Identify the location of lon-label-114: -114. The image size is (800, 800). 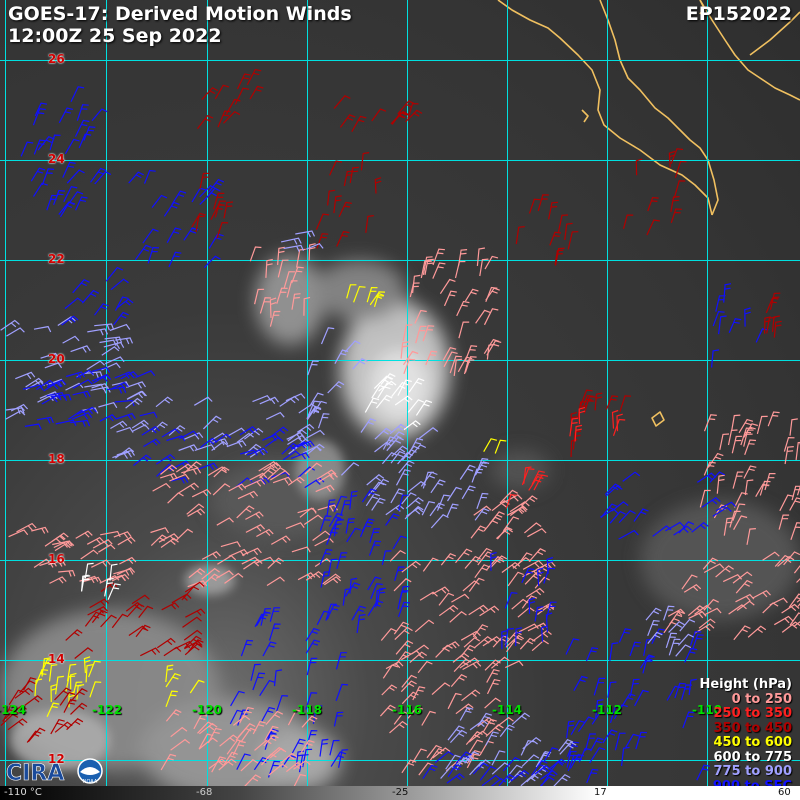
(507, 710).